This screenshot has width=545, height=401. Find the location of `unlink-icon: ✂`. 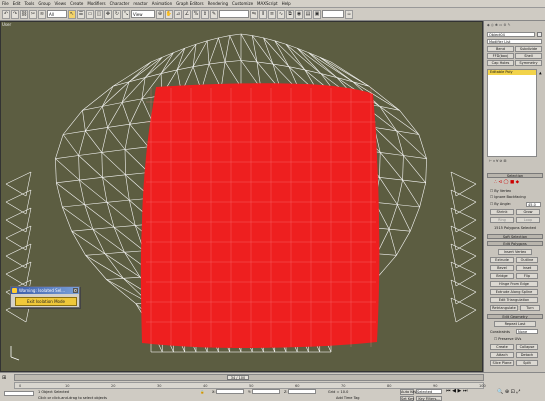

unlink-icon: ✂ is located at coordinates (33, 14).